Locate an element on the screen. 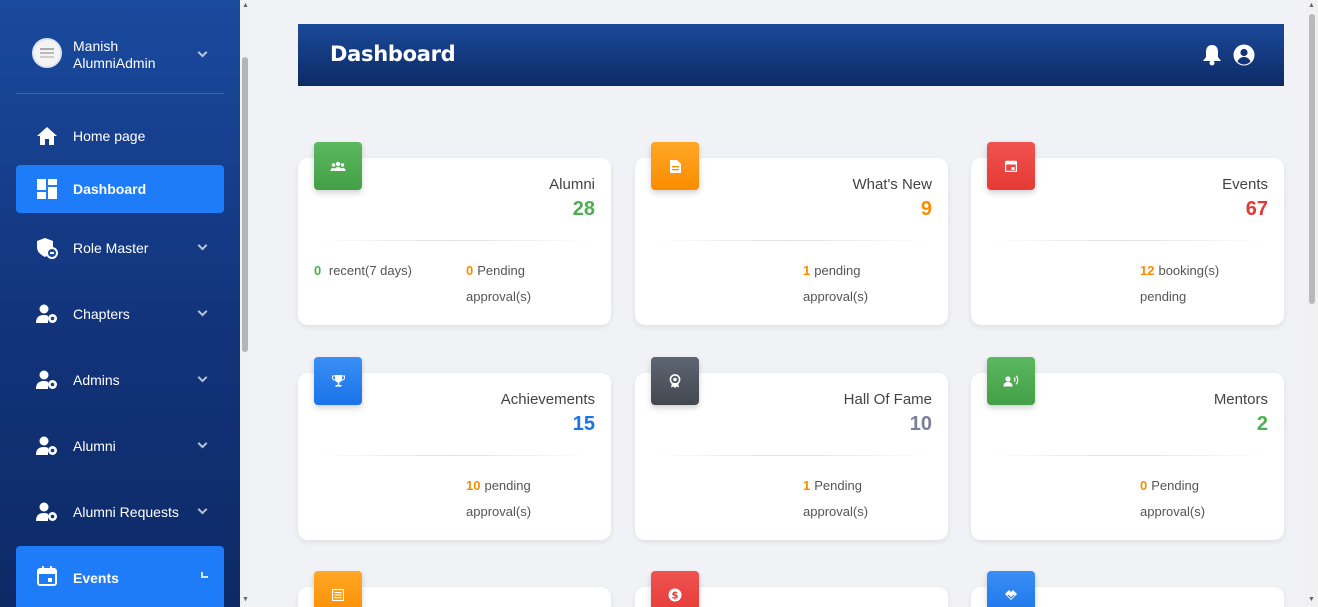 The height and width of the screenshot is (607, 1318). bell-icon is located at coordinates (1213, 55).